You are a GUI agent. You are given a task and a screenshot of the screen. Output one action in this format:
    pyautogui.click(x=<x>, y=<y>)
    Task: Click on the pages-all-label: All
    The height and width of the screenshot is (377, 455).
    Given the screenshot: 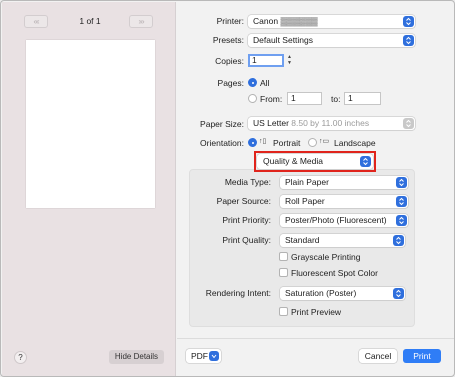 What is the action you would take?
    pyautogui.click(x=265, y=83)
    